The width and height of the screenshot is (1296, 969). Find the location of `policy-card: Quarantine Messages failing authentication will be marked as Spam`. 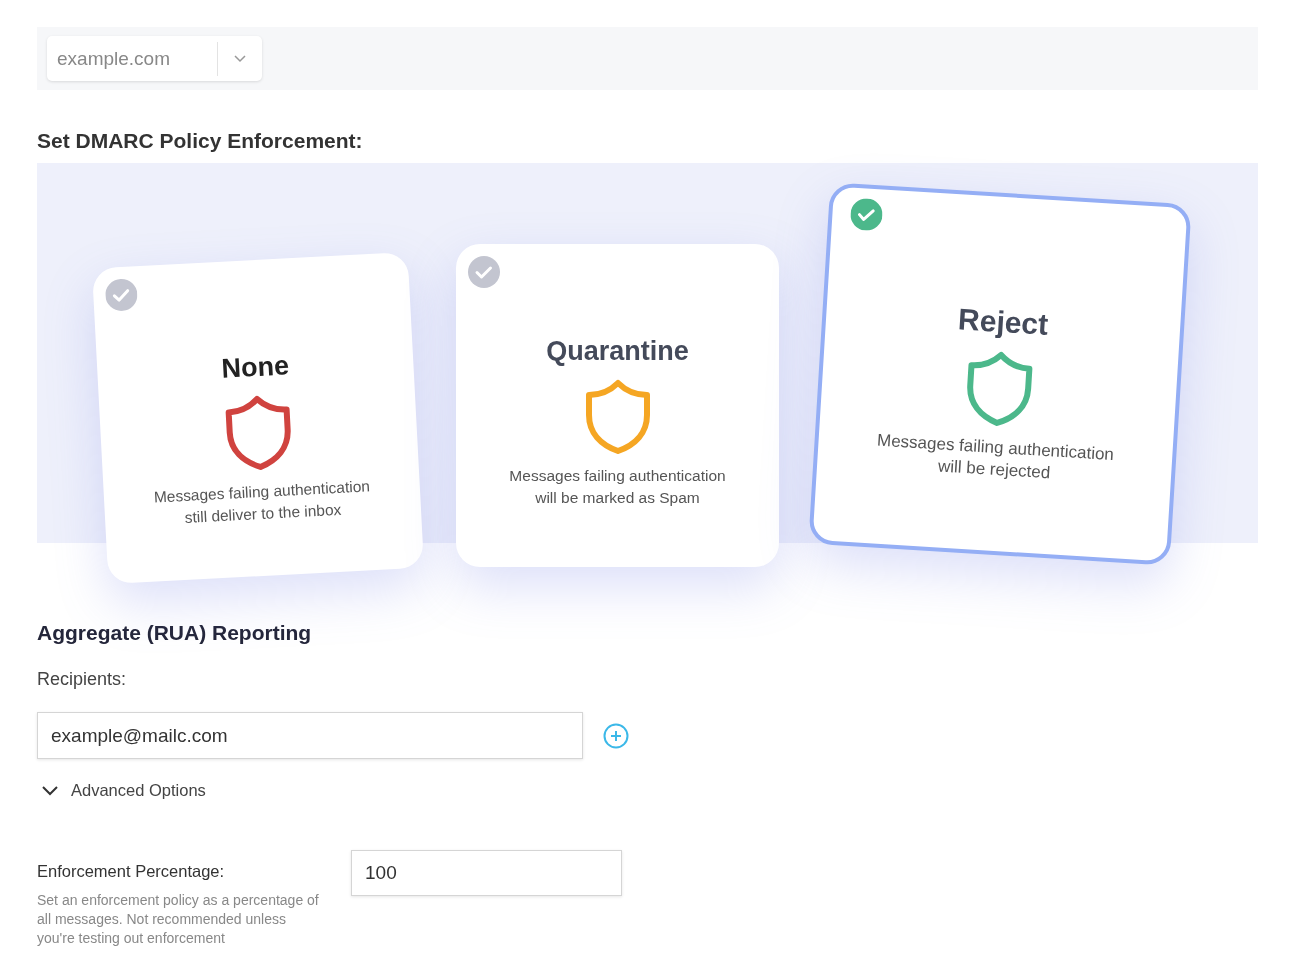

policy-card: Quarantine Messages failing authentication will be marked as Spam is located at coordinates (617, 405).